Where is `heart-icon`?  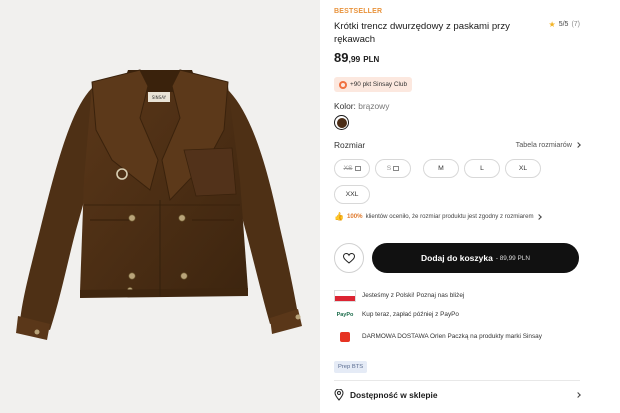 heart-icon is located at coordinates (349, 258).